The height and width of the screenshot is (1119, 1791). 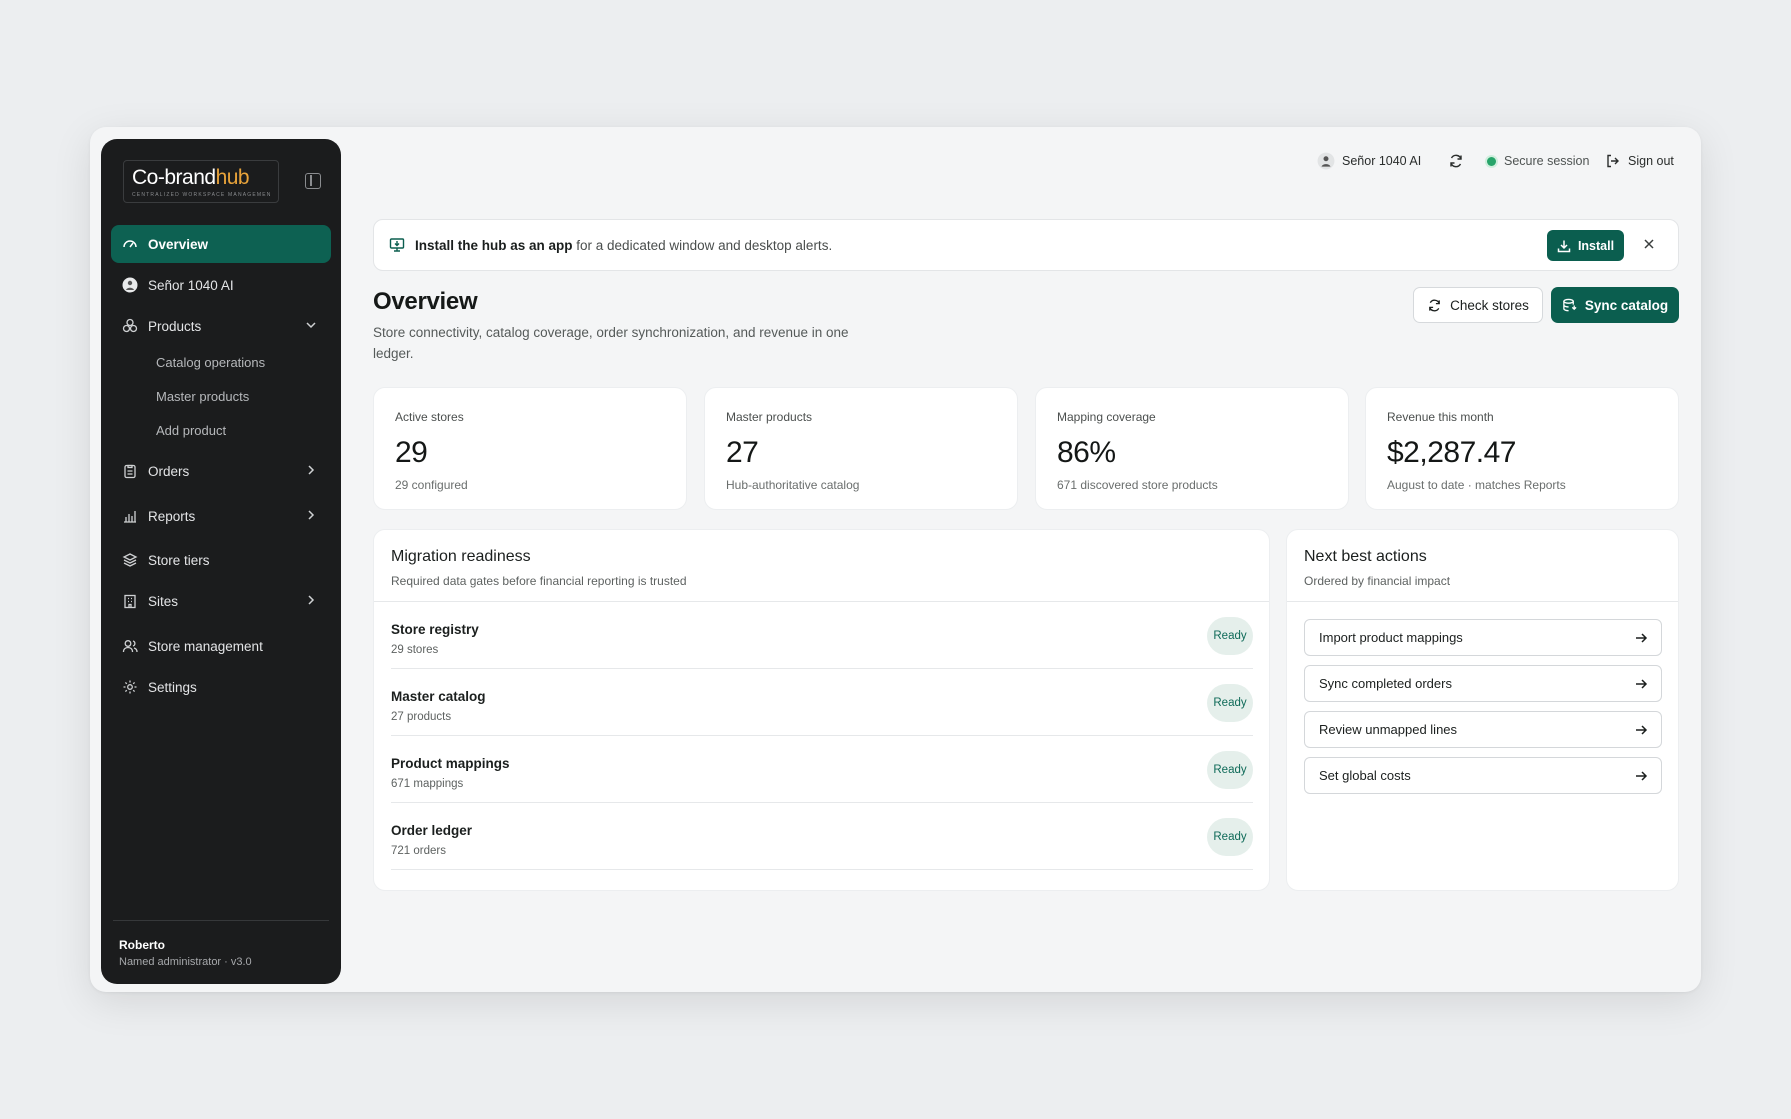 I want to click on sign-out-button: Sign out, so click(x=1639, y=161).